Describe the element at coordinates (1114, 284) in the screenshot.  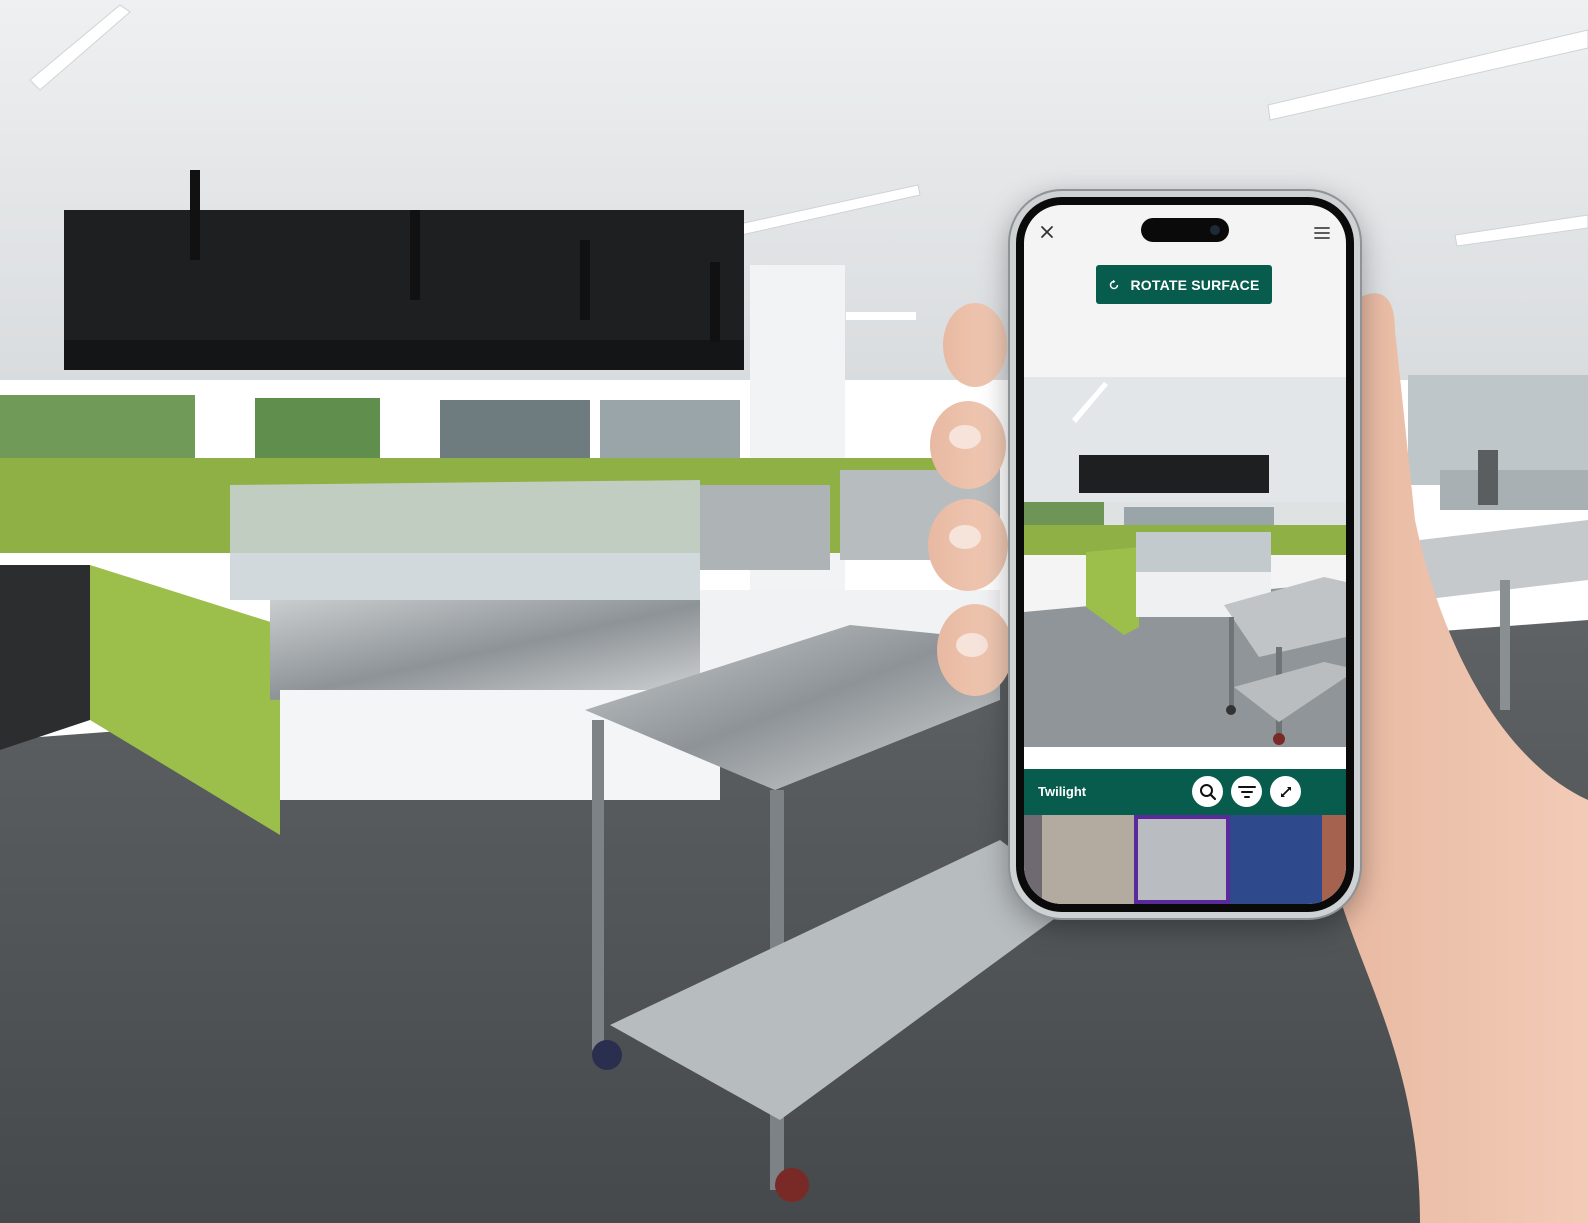
I see `rotate-icon` at that location.